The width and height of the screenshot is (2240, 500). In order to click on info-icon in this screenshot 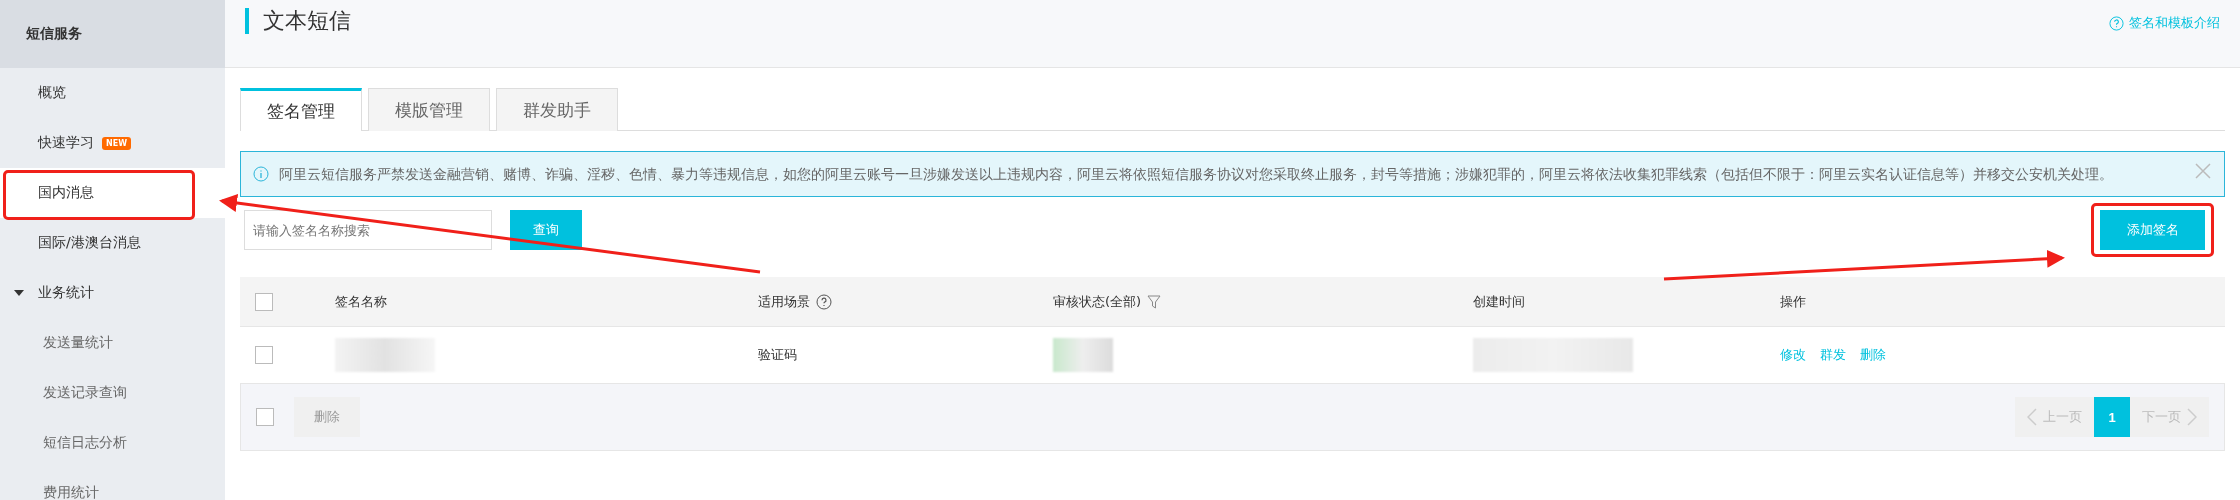, I will do `click(261, 174)`.